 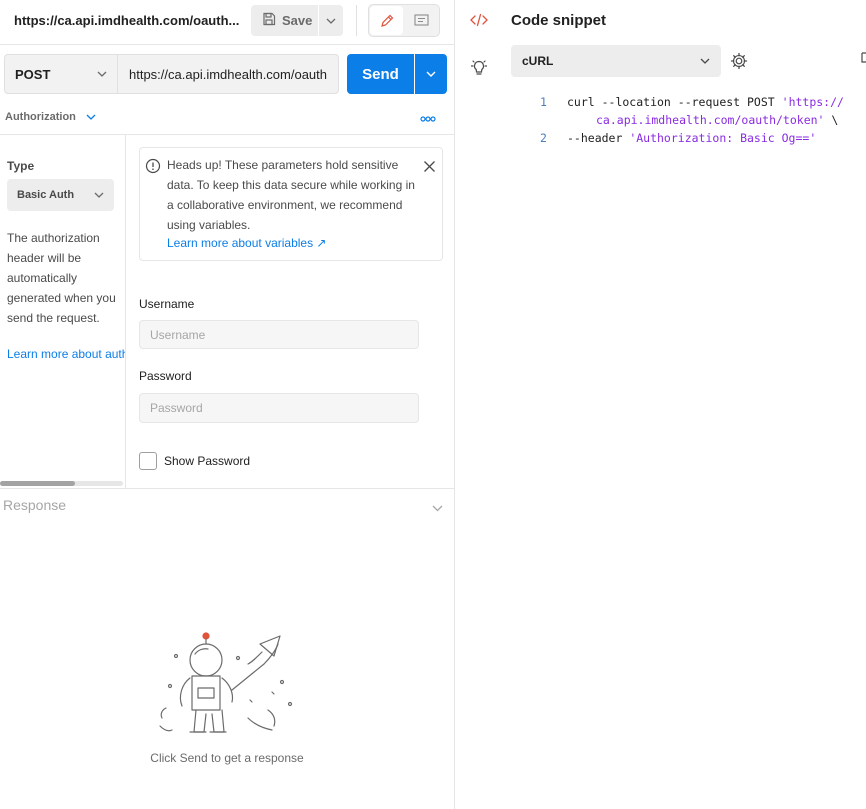 I want to click on toolbar-separator, so click(x=356, y=20).